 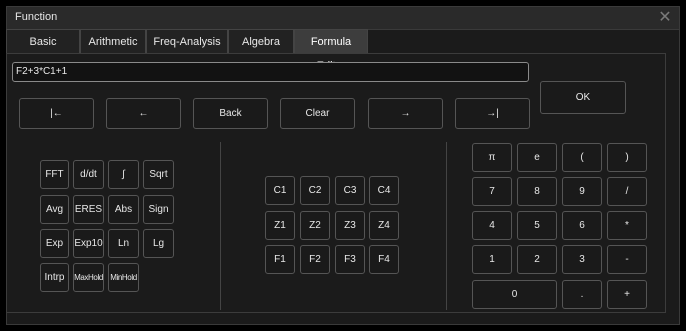 I want to click on key-pi-button: π, so click(x=492, y=157).